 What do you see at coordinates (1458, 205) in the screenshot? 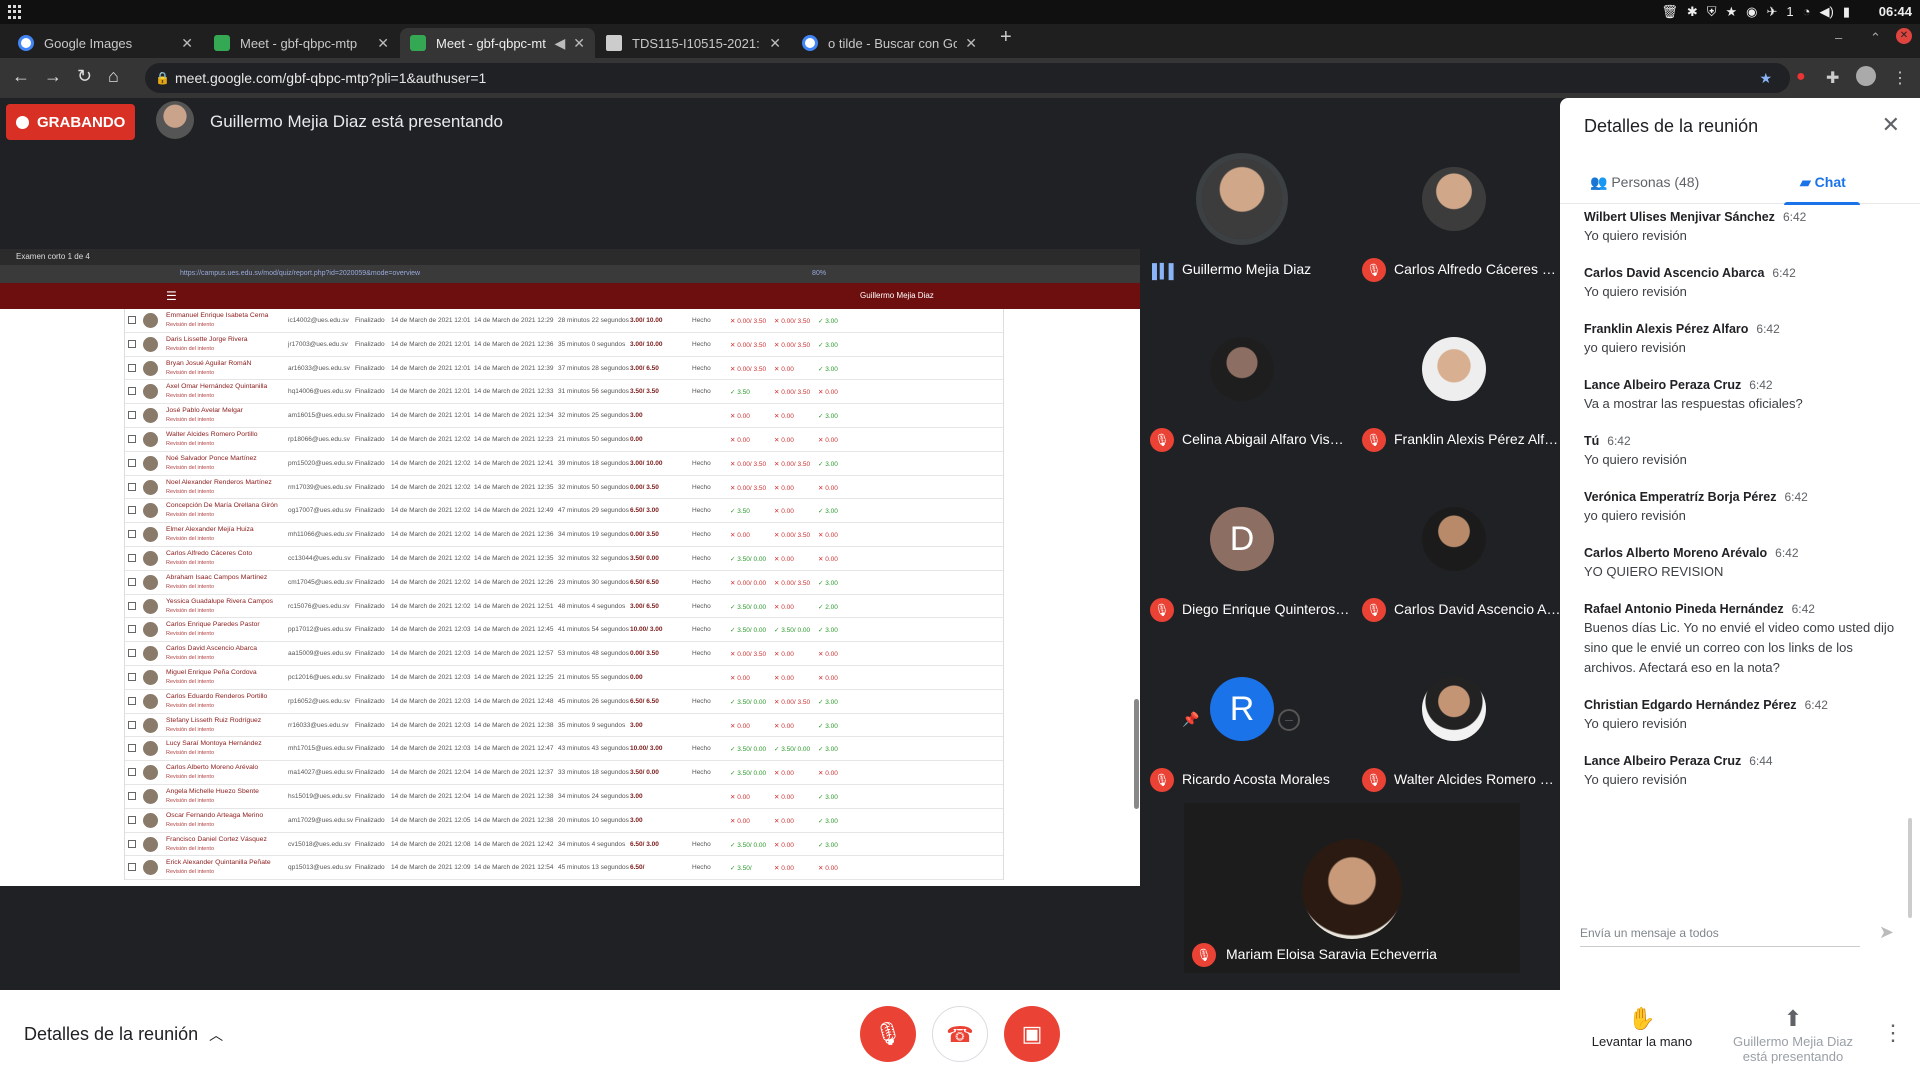
I see `participant-tile: 🎙 Carlos Alfredo Cáceres Coto` at bounding box center [1458, 205].